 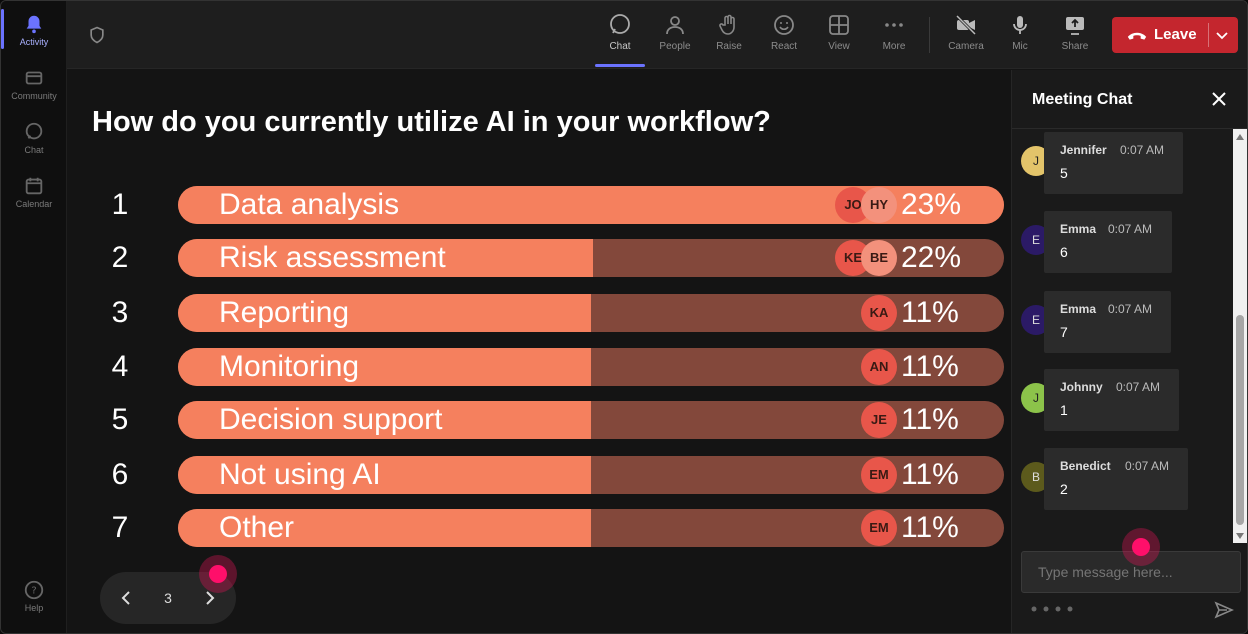 What do you see at coordinates (1020, 25) in the screenshot?
I see `mic-icon` at bounding box center [1020, 25].